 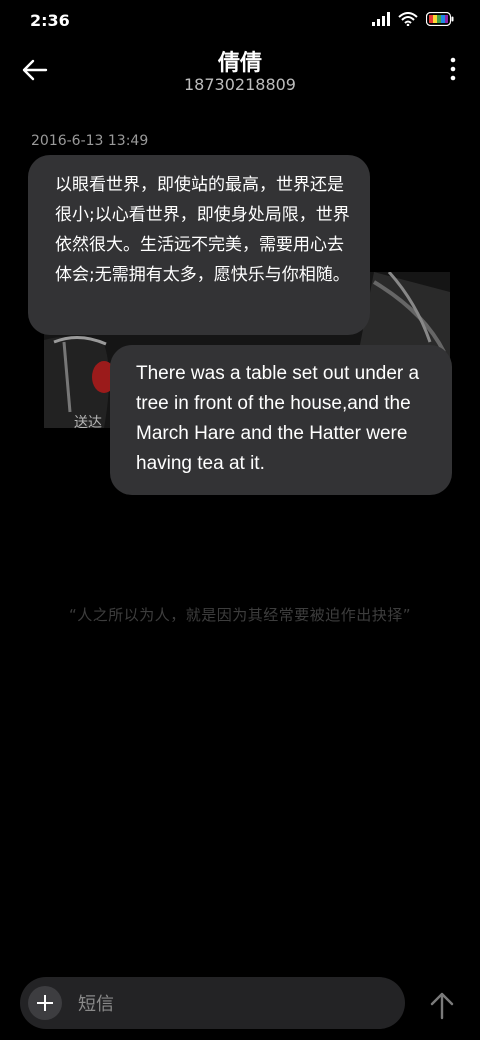 What do you see at coordinates (50, 20) in the screenshot?
I see `status-time: 2:36` at bounding box center [50, 20].